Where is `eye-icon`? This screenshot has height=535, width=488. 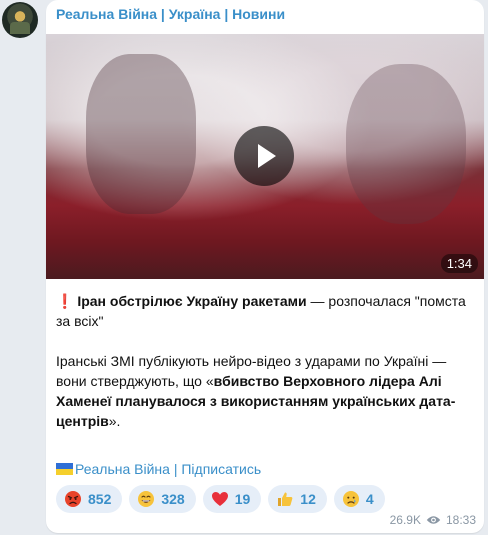 eye-icon is located at coordinates (433, 520).